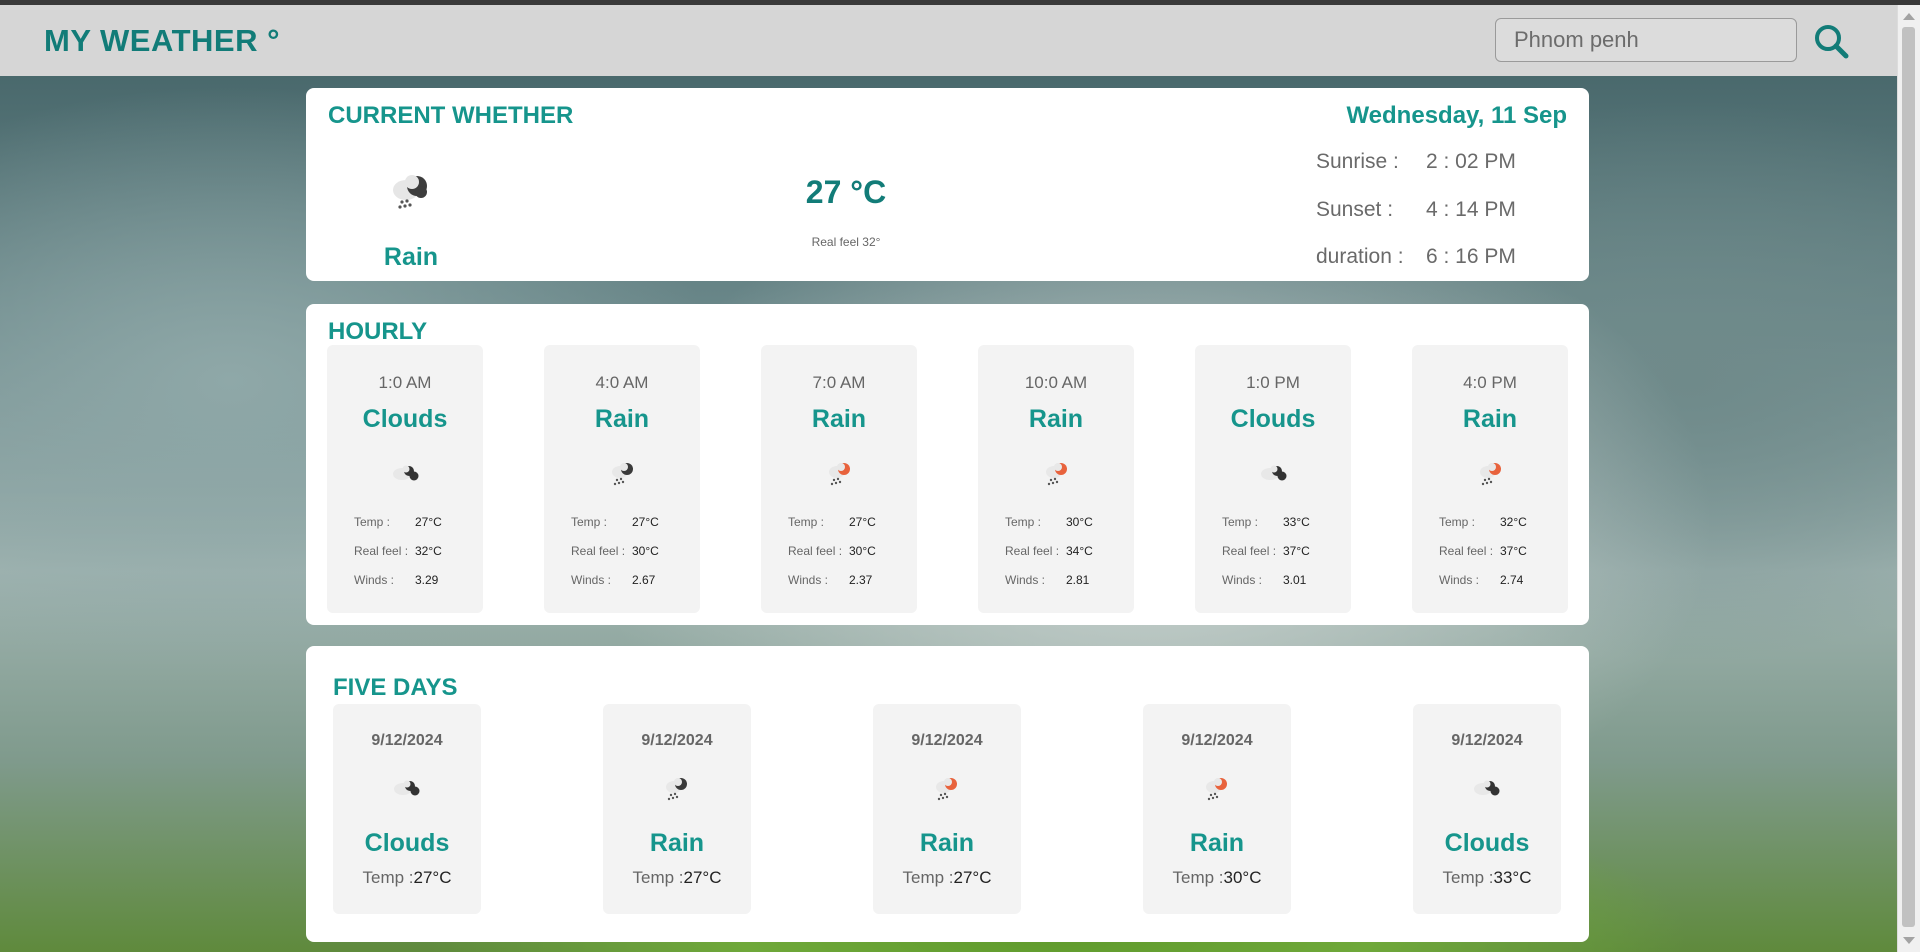  Describe the element at coordinates (1056, 382) in the screenshot. I see `hourly-time: 10:0 AM` at that location.